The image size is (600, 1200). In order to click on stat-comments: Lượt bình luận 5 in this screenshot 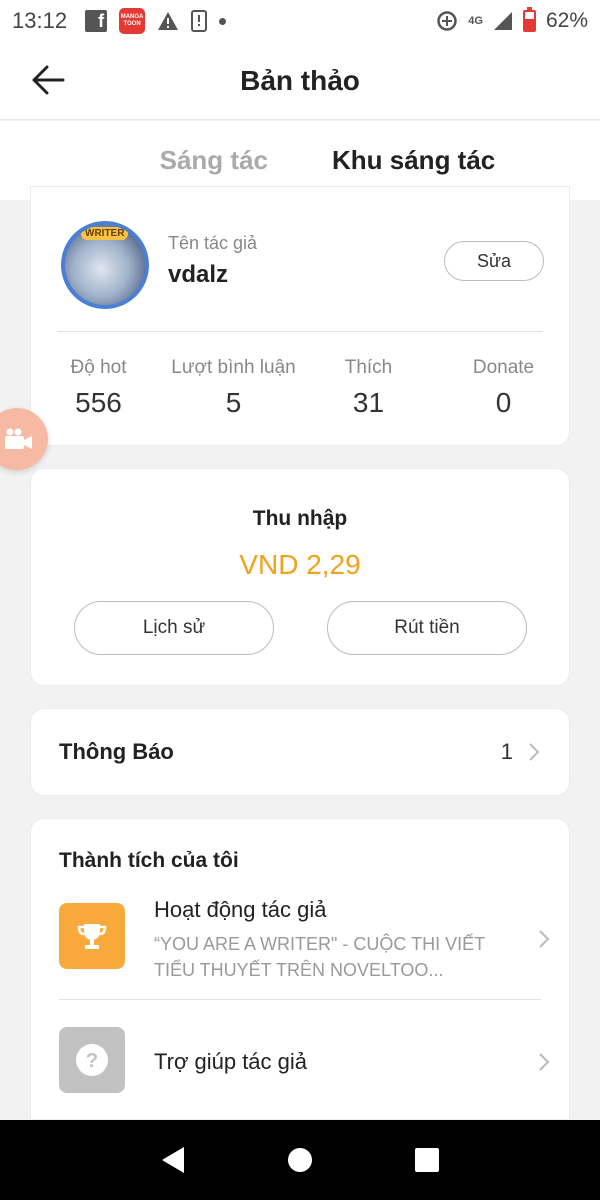, I will do `click(233, 388)`.